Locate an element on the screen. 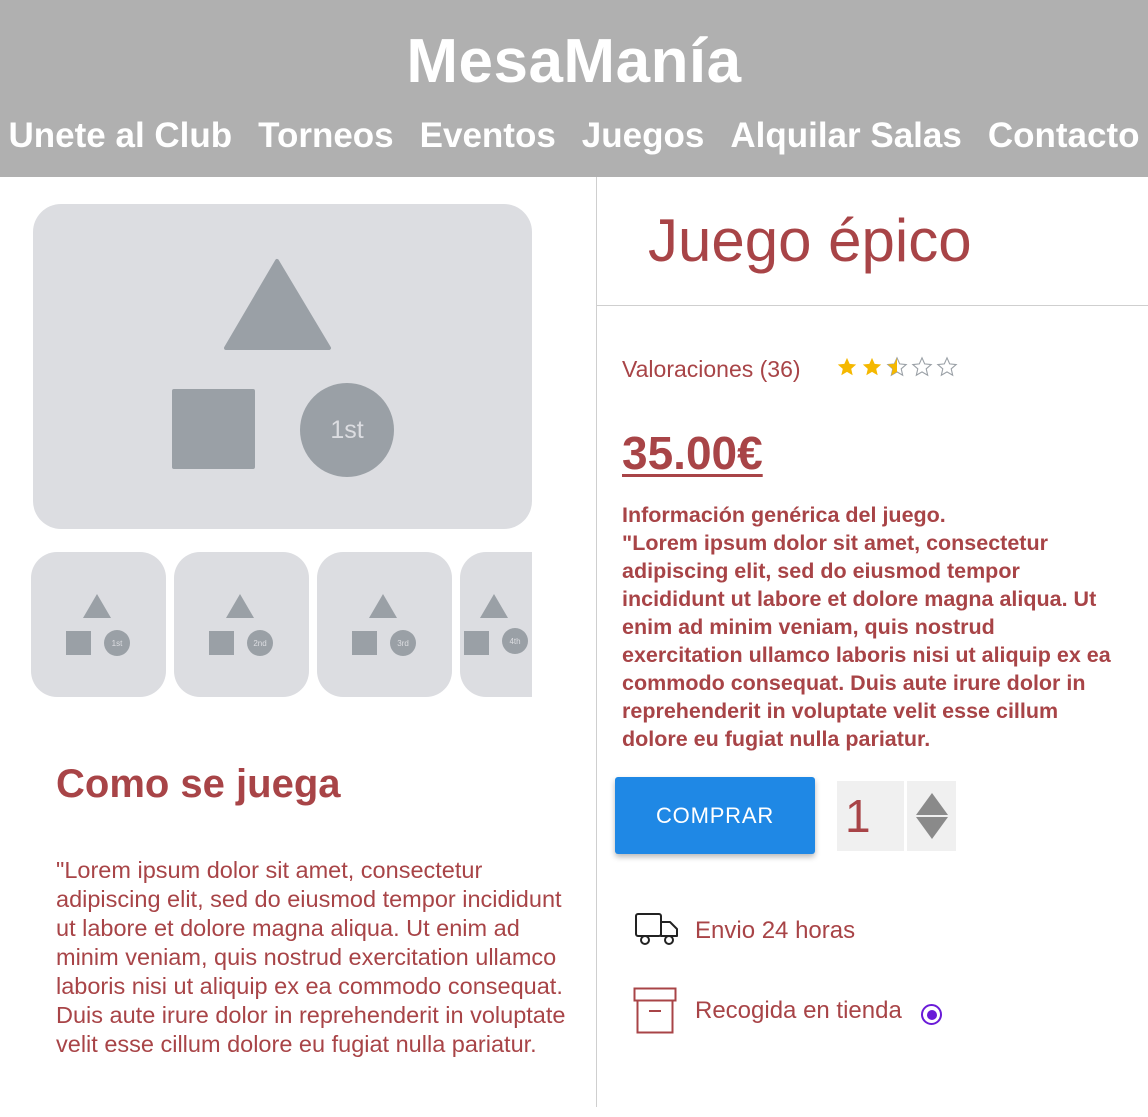 The width and height of the screenshot is (1148, 1117). image-placeholder-icon: 2nd is located at coordinates (241, 625).